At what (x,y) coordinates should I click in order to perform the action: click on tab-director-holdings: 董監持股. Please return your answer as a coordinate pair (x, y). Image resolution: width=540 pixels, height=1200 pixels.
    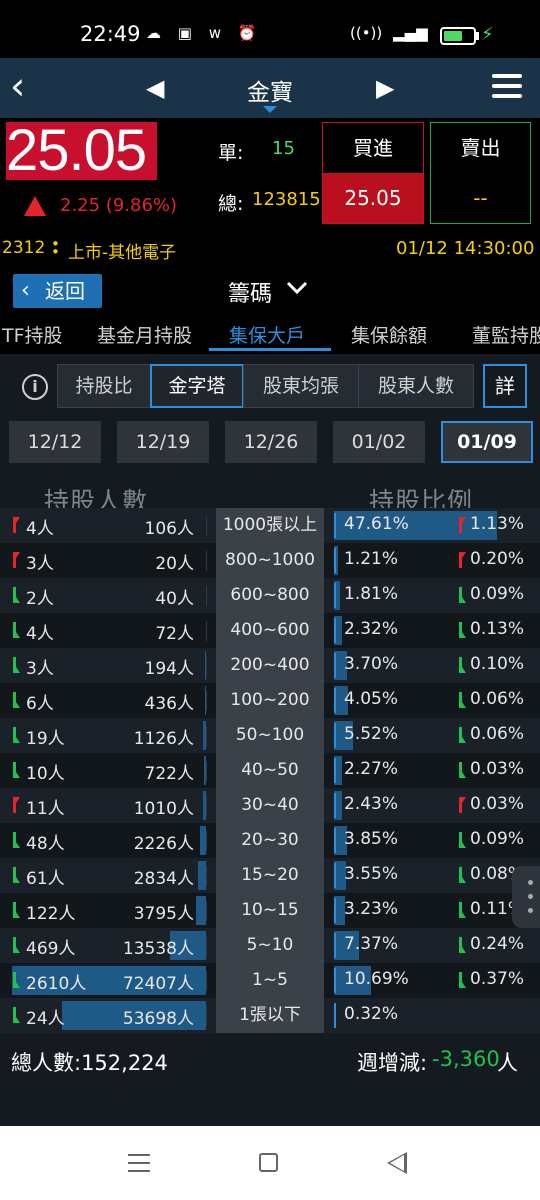
    Looking at the image, I should click on (506, 334).